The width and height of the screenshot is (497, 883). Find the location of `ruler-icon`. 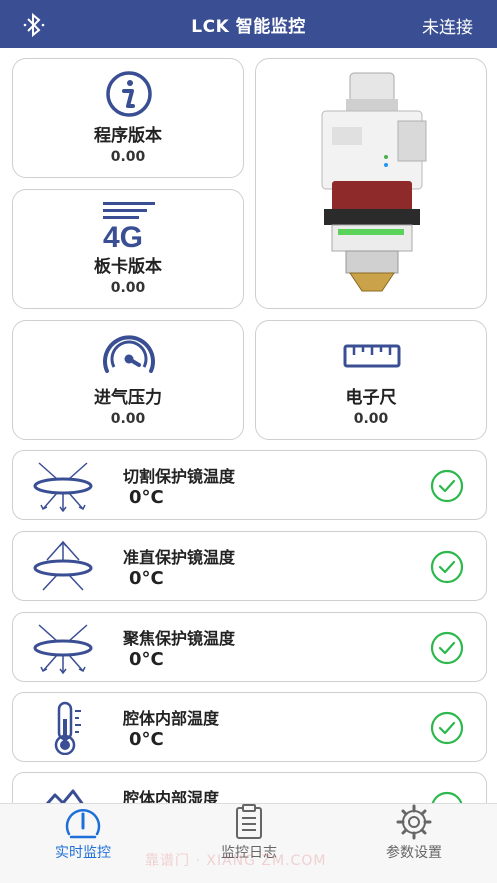

ruler-icon is located at coordinates (372, 356).